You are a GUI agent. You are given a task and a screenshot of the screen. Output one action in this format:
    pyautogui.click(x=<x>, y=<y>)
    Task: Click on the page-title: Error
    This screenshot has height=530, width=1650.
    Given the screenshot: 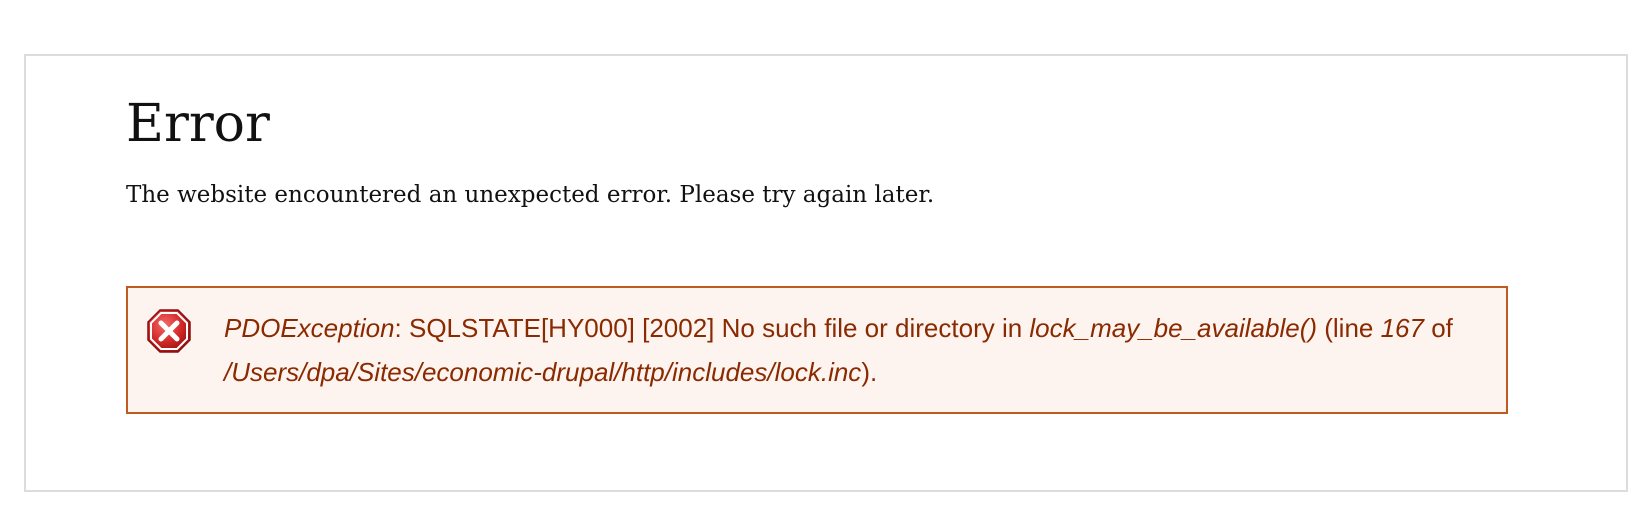 What is the action you would take?
    pyautogui.click(x=198, y=124)
    